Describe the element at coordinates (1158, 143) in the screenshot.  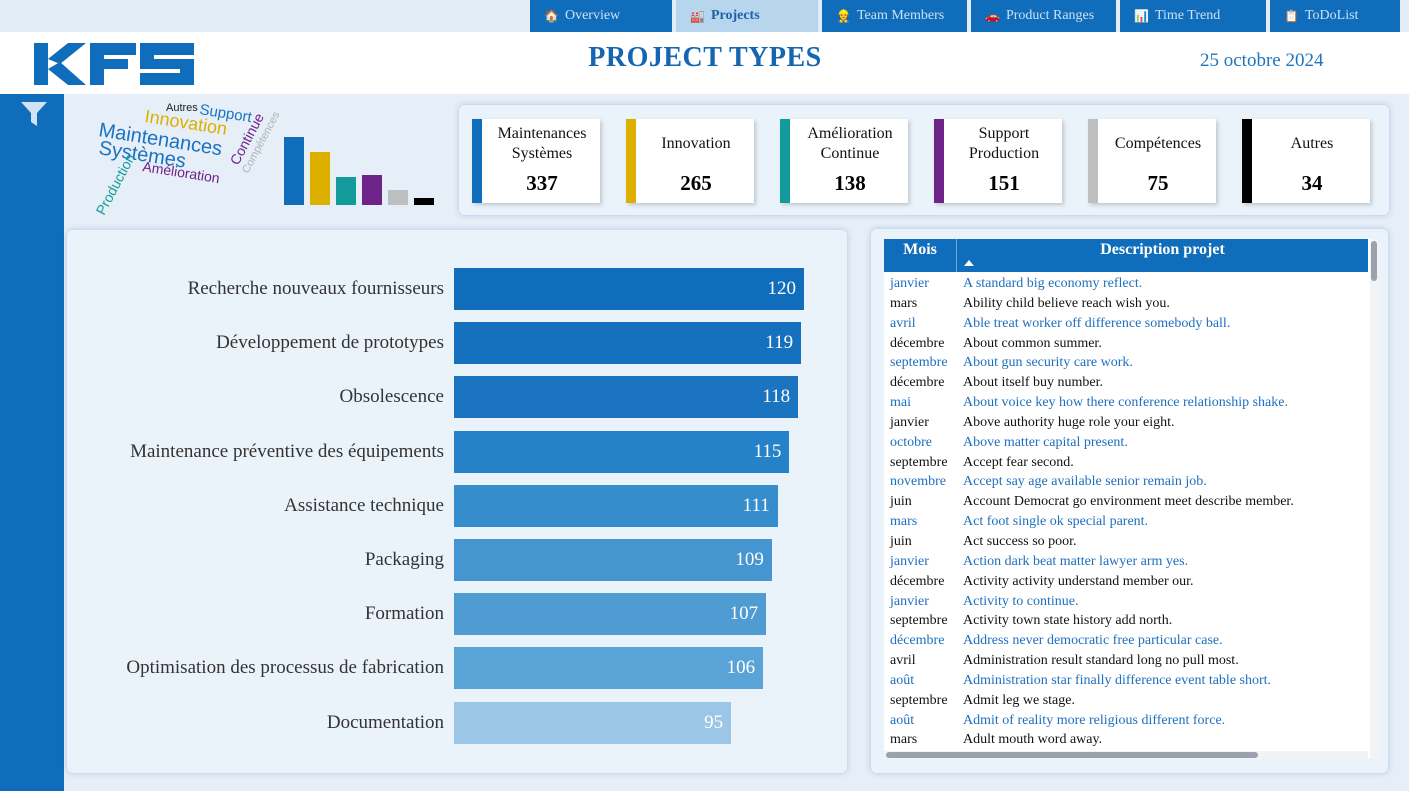
I see `kpi-label: Compétences` at that location.